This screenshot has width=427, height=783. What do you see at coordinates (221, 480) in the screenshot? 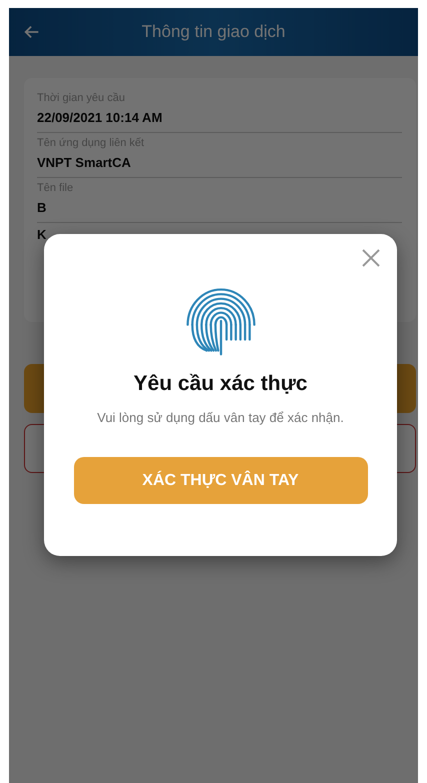
I see `fingerprint-verify-button: XÁC THỰC VÂN TAY` at bounding box center [221, 480].